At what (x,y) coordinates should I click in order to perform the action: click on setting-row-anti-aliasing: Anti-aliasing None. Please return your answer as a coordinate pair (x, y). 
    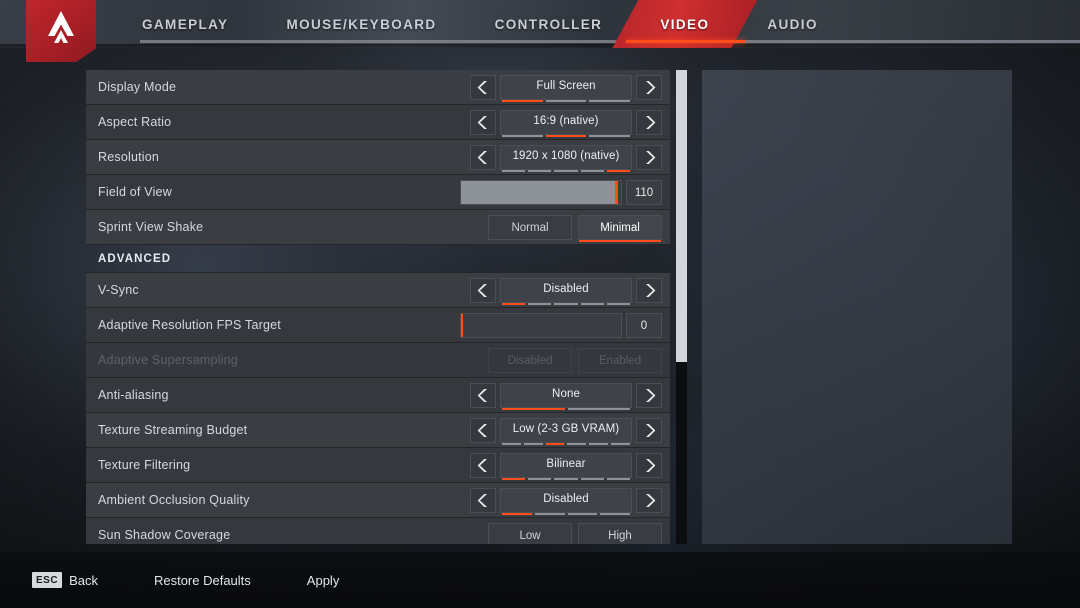
    Looking at the image, I should click on (378, 395).